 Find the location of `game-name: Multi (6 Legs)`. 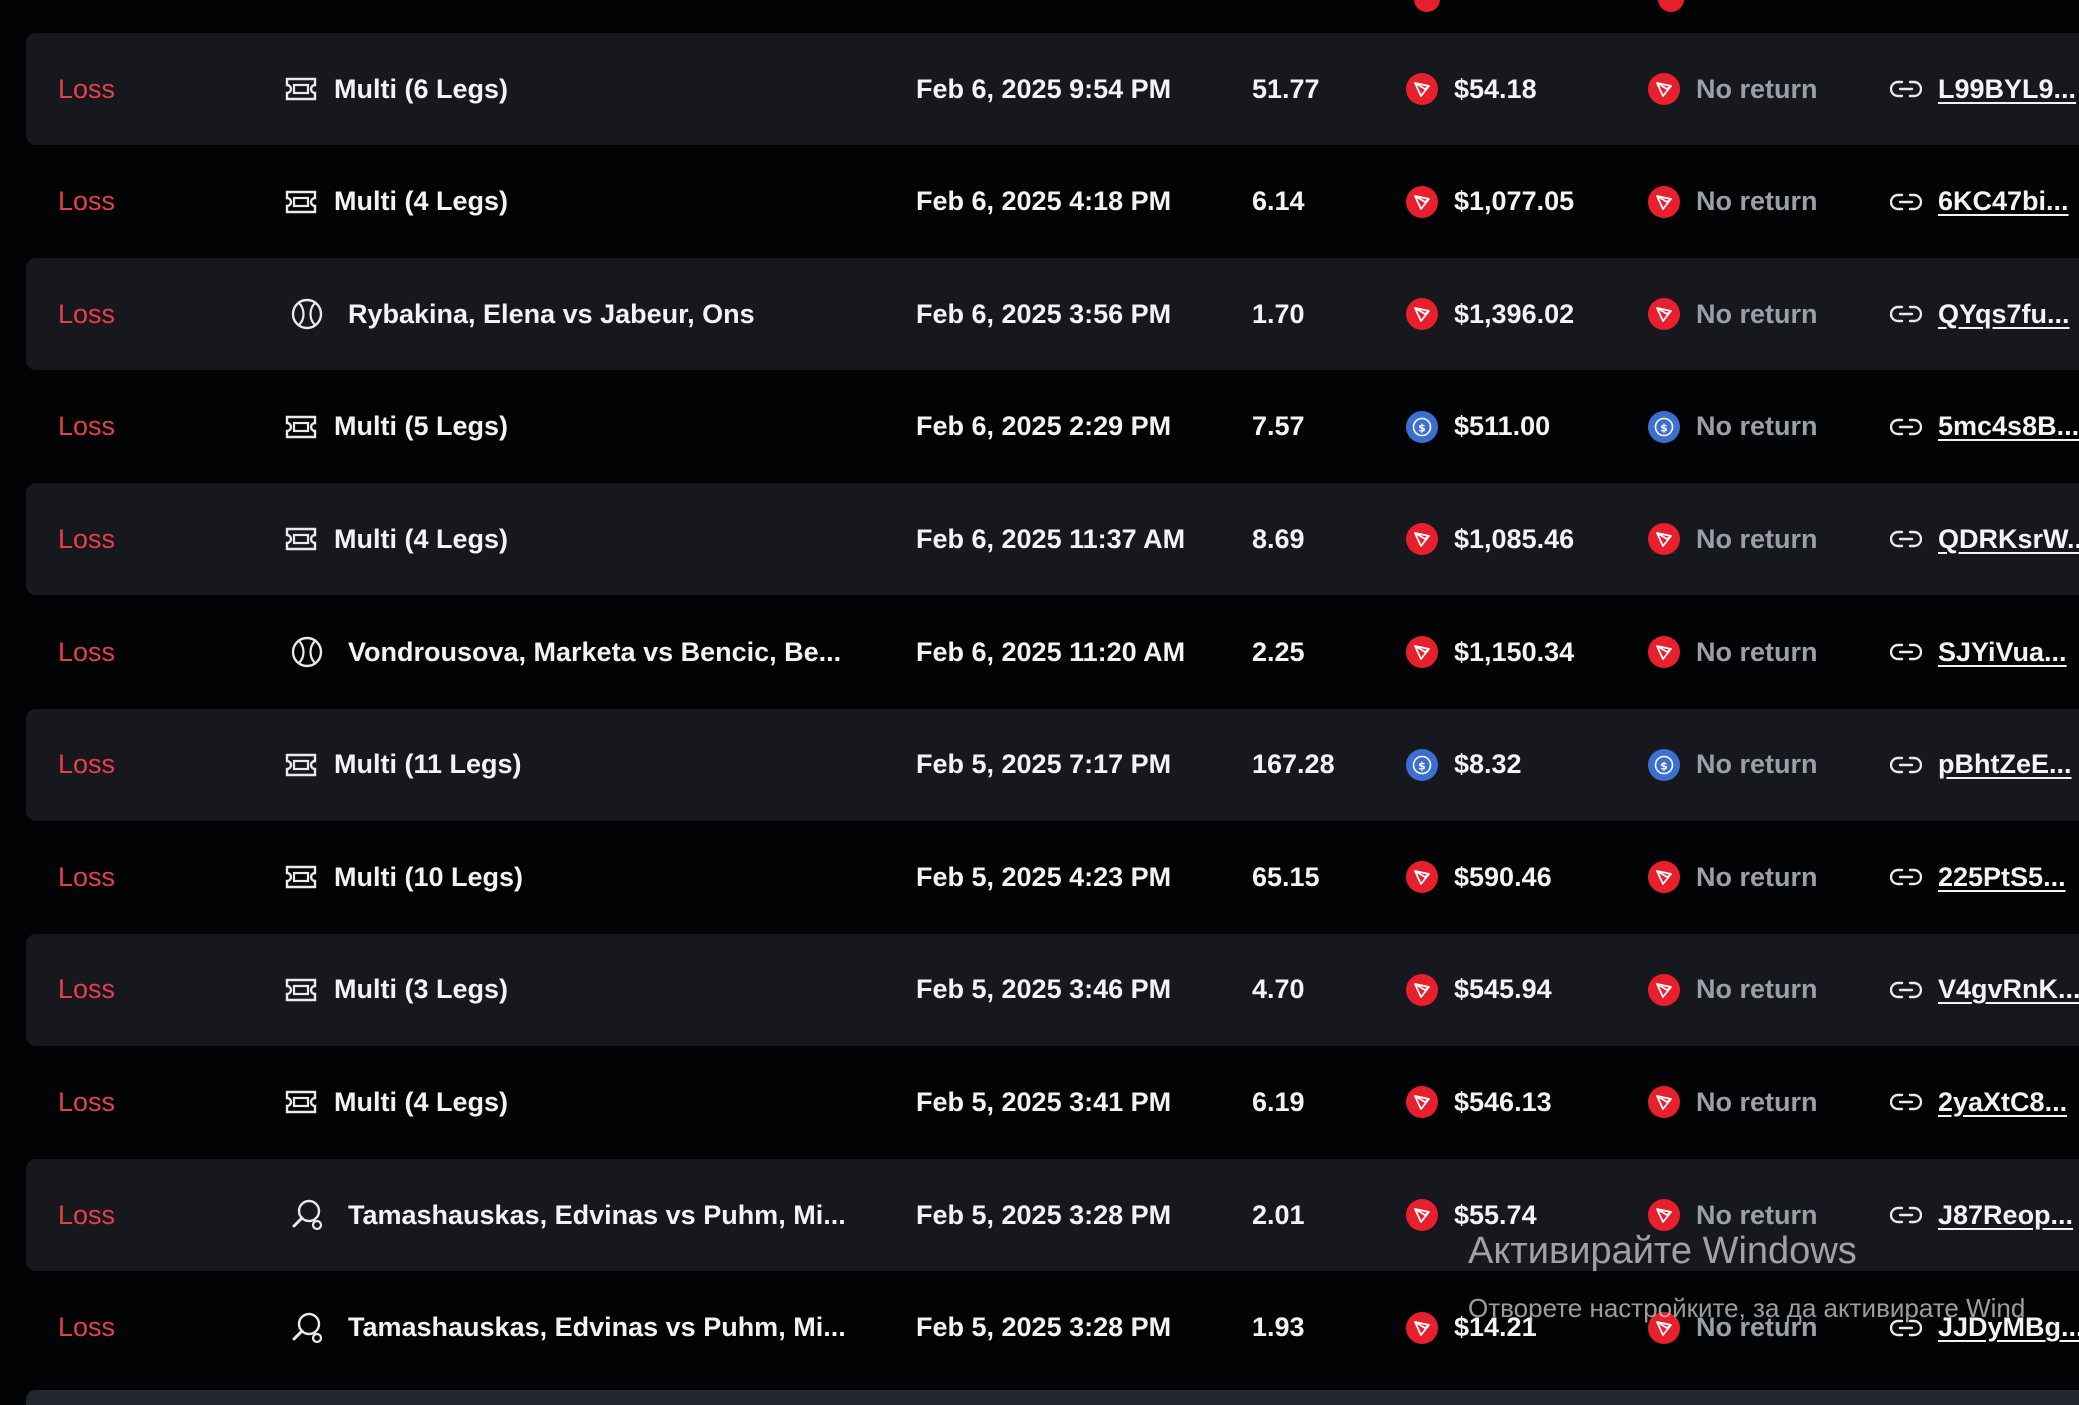

game-name: Multi (6 Legs) is located at coordinates (396, 89).